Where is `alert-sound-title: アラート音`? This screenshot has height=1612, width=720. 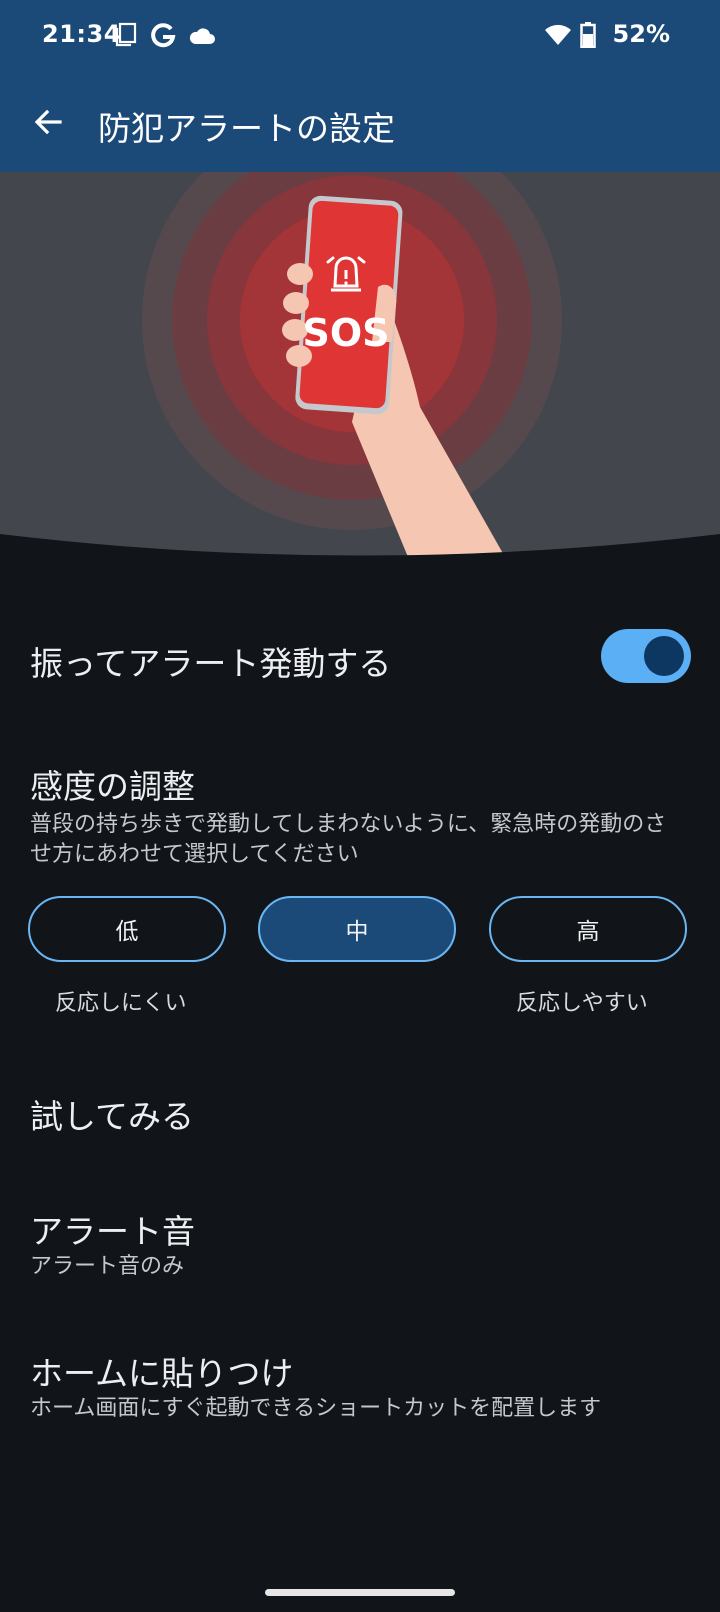 alert-sound-title: アラート音 is located at coordinates (112, 1231).